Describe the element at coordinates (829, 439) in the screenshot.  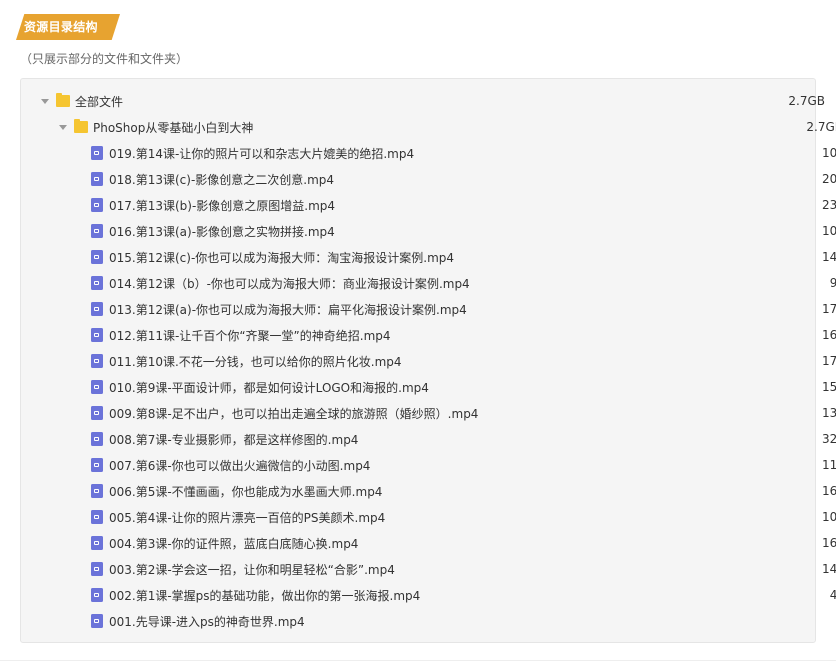
I see `file-size: 323.4MB` at that location.